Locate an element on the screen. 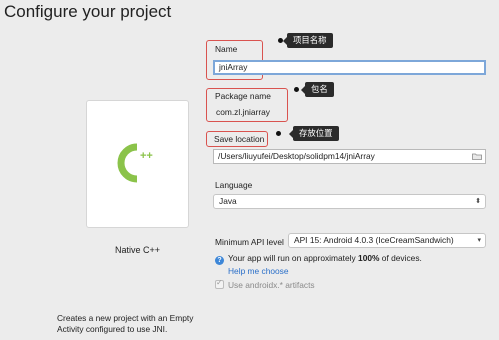  name-input: jniArray is located at coordinates (349, 67).